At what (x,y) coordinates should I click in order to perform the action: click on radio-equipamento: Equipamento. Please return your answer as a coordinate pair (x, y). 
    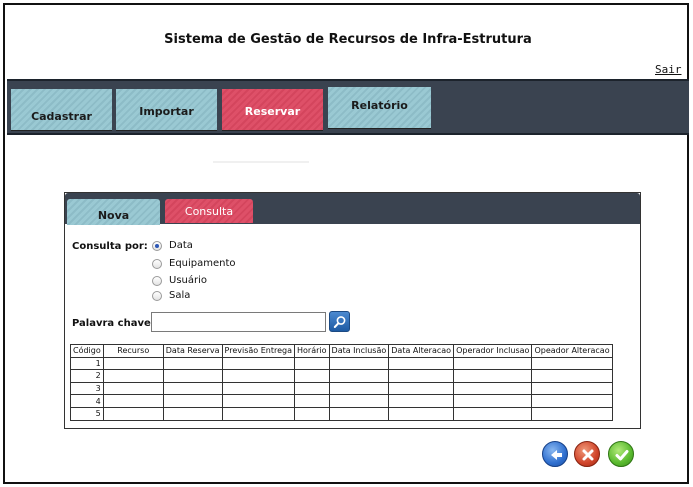
    Looking at the image, I should click on (194, 263).